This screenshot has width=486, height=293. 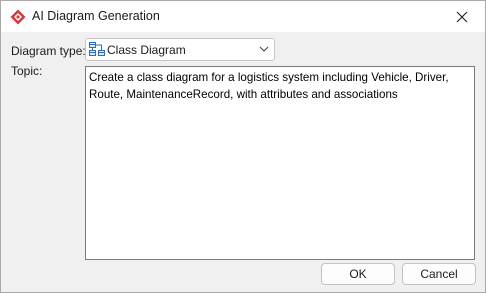 I want to click on close-button, so click(x=462, y=16).